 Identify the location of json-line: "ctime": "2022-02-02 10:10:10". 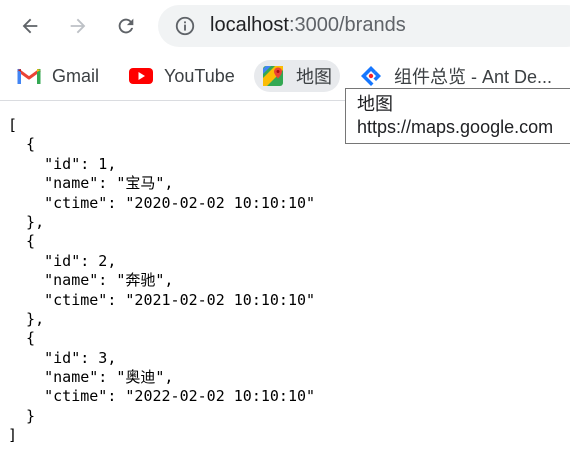
(162, 396).